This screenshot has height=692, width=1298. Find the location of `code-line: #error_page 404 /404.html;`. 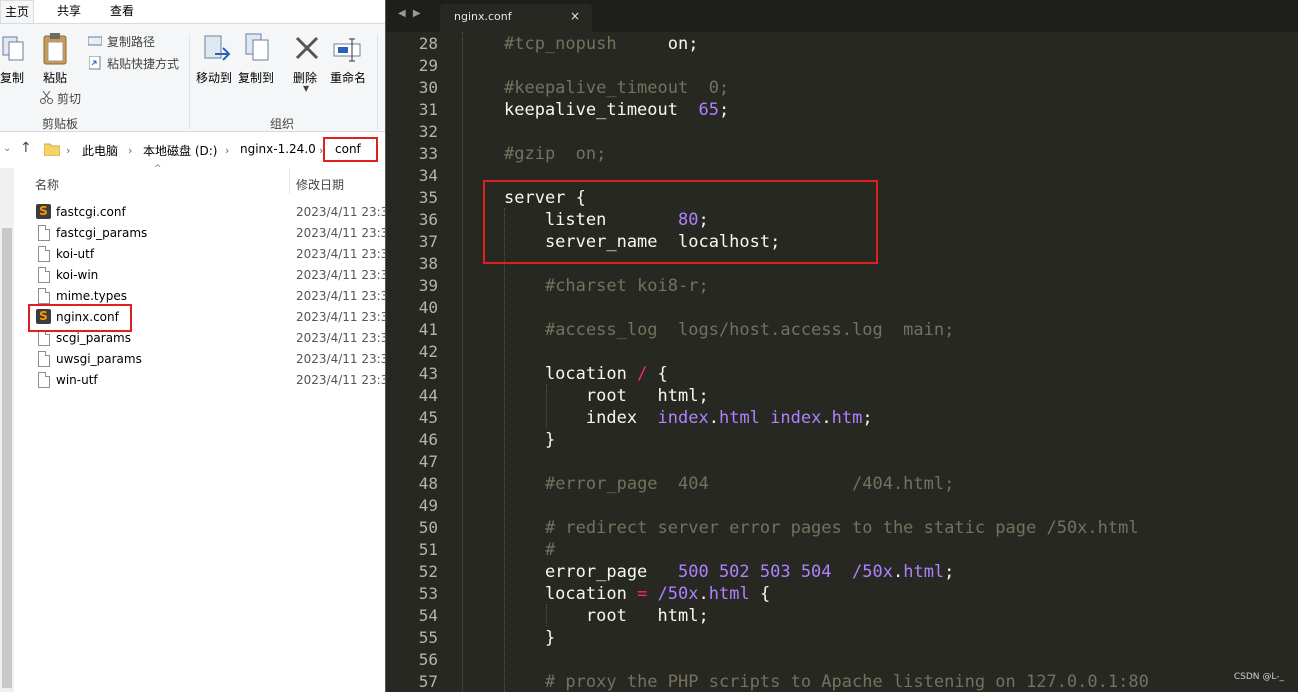

code-line: #error_page 404 /404.html; is located at coordinates (729, 484).